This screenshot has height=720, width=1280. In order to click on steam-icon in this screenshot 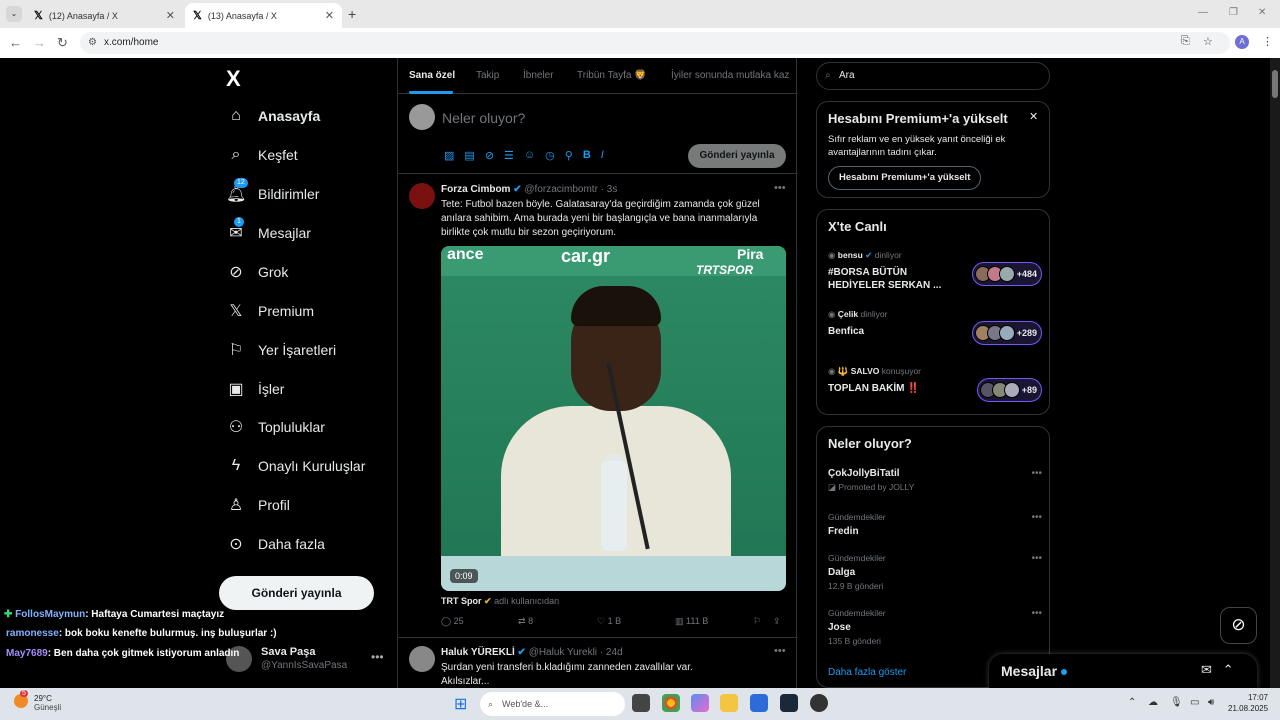, I will do `click(789, 703)`.